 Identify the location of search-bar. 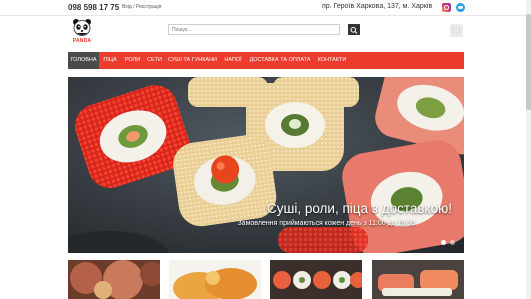
(264, 29).